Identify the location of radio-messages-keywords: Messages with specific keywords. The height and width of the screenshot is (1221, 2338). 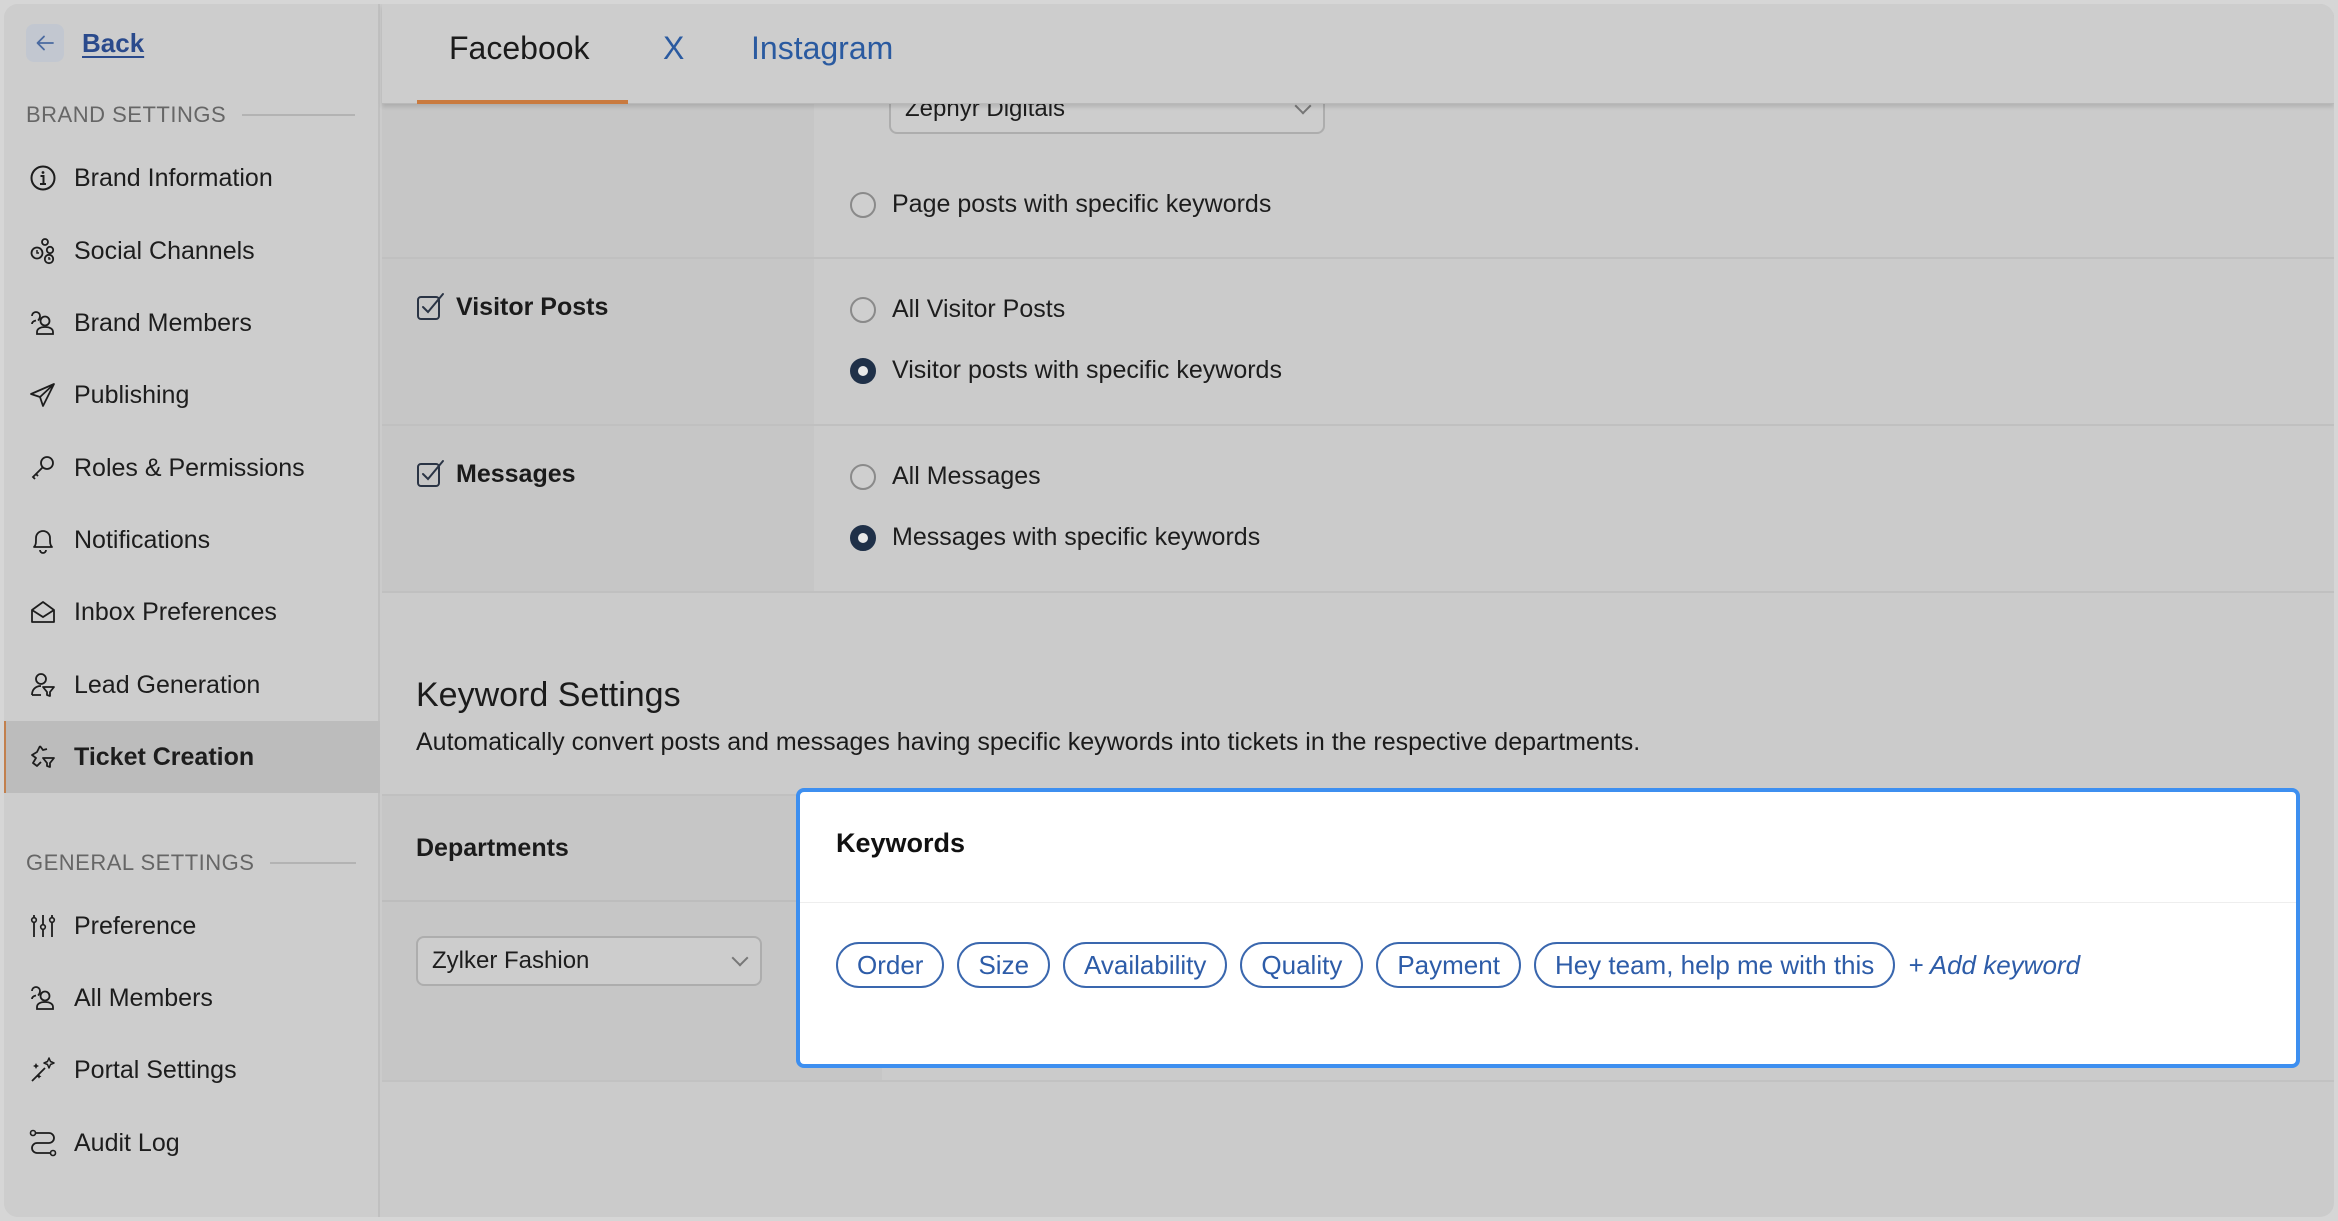
(1055, 537).